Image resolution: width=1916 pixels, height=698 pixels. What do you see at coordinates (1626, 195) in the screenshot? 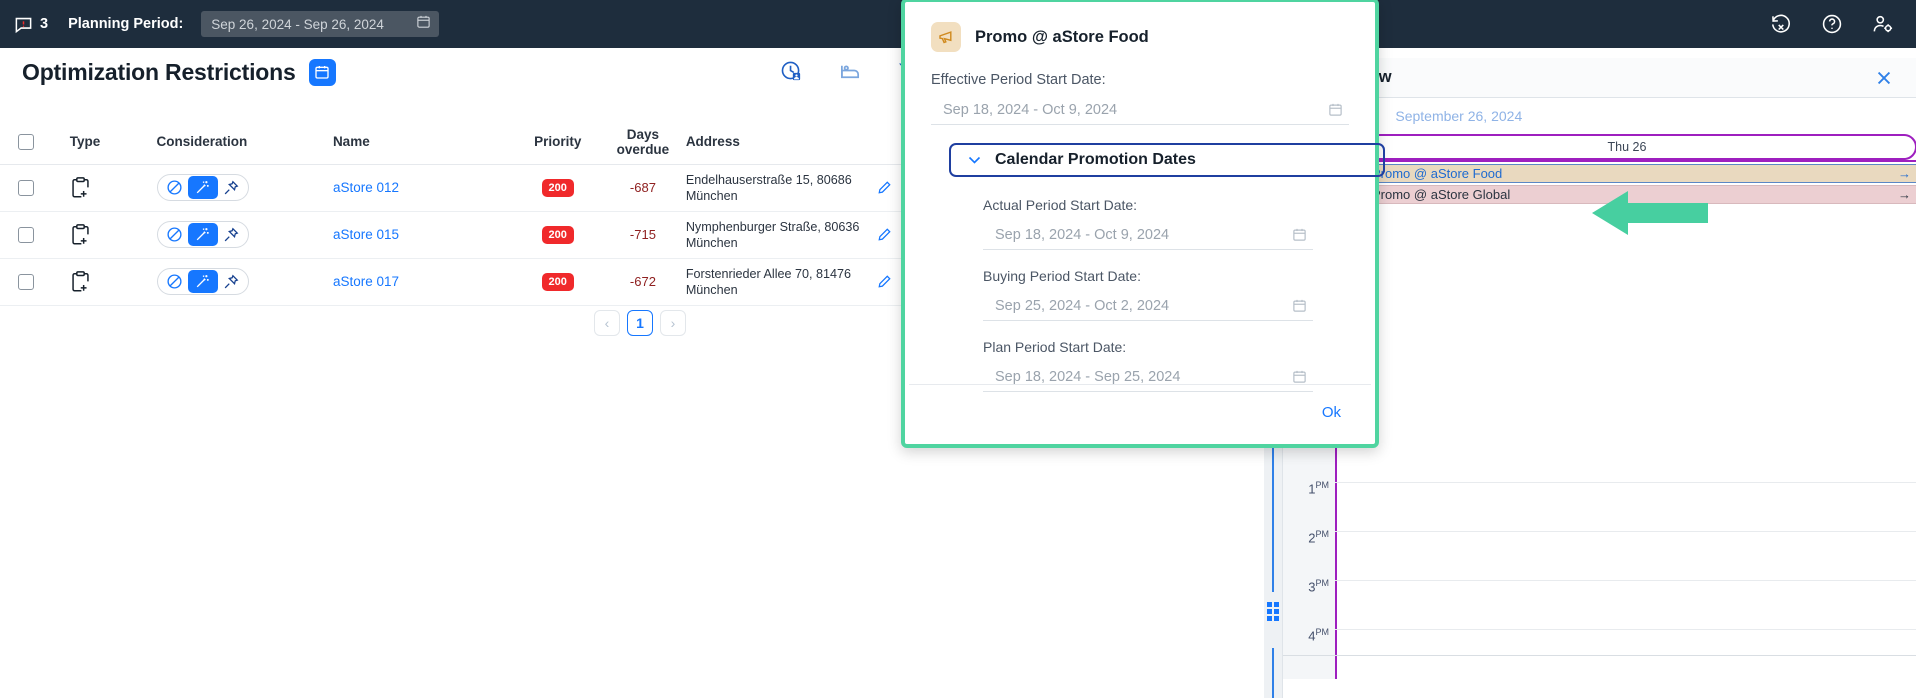
I see `calendar-event: ← Promo @ aStore Global →` at bounding box center [1626, 195].